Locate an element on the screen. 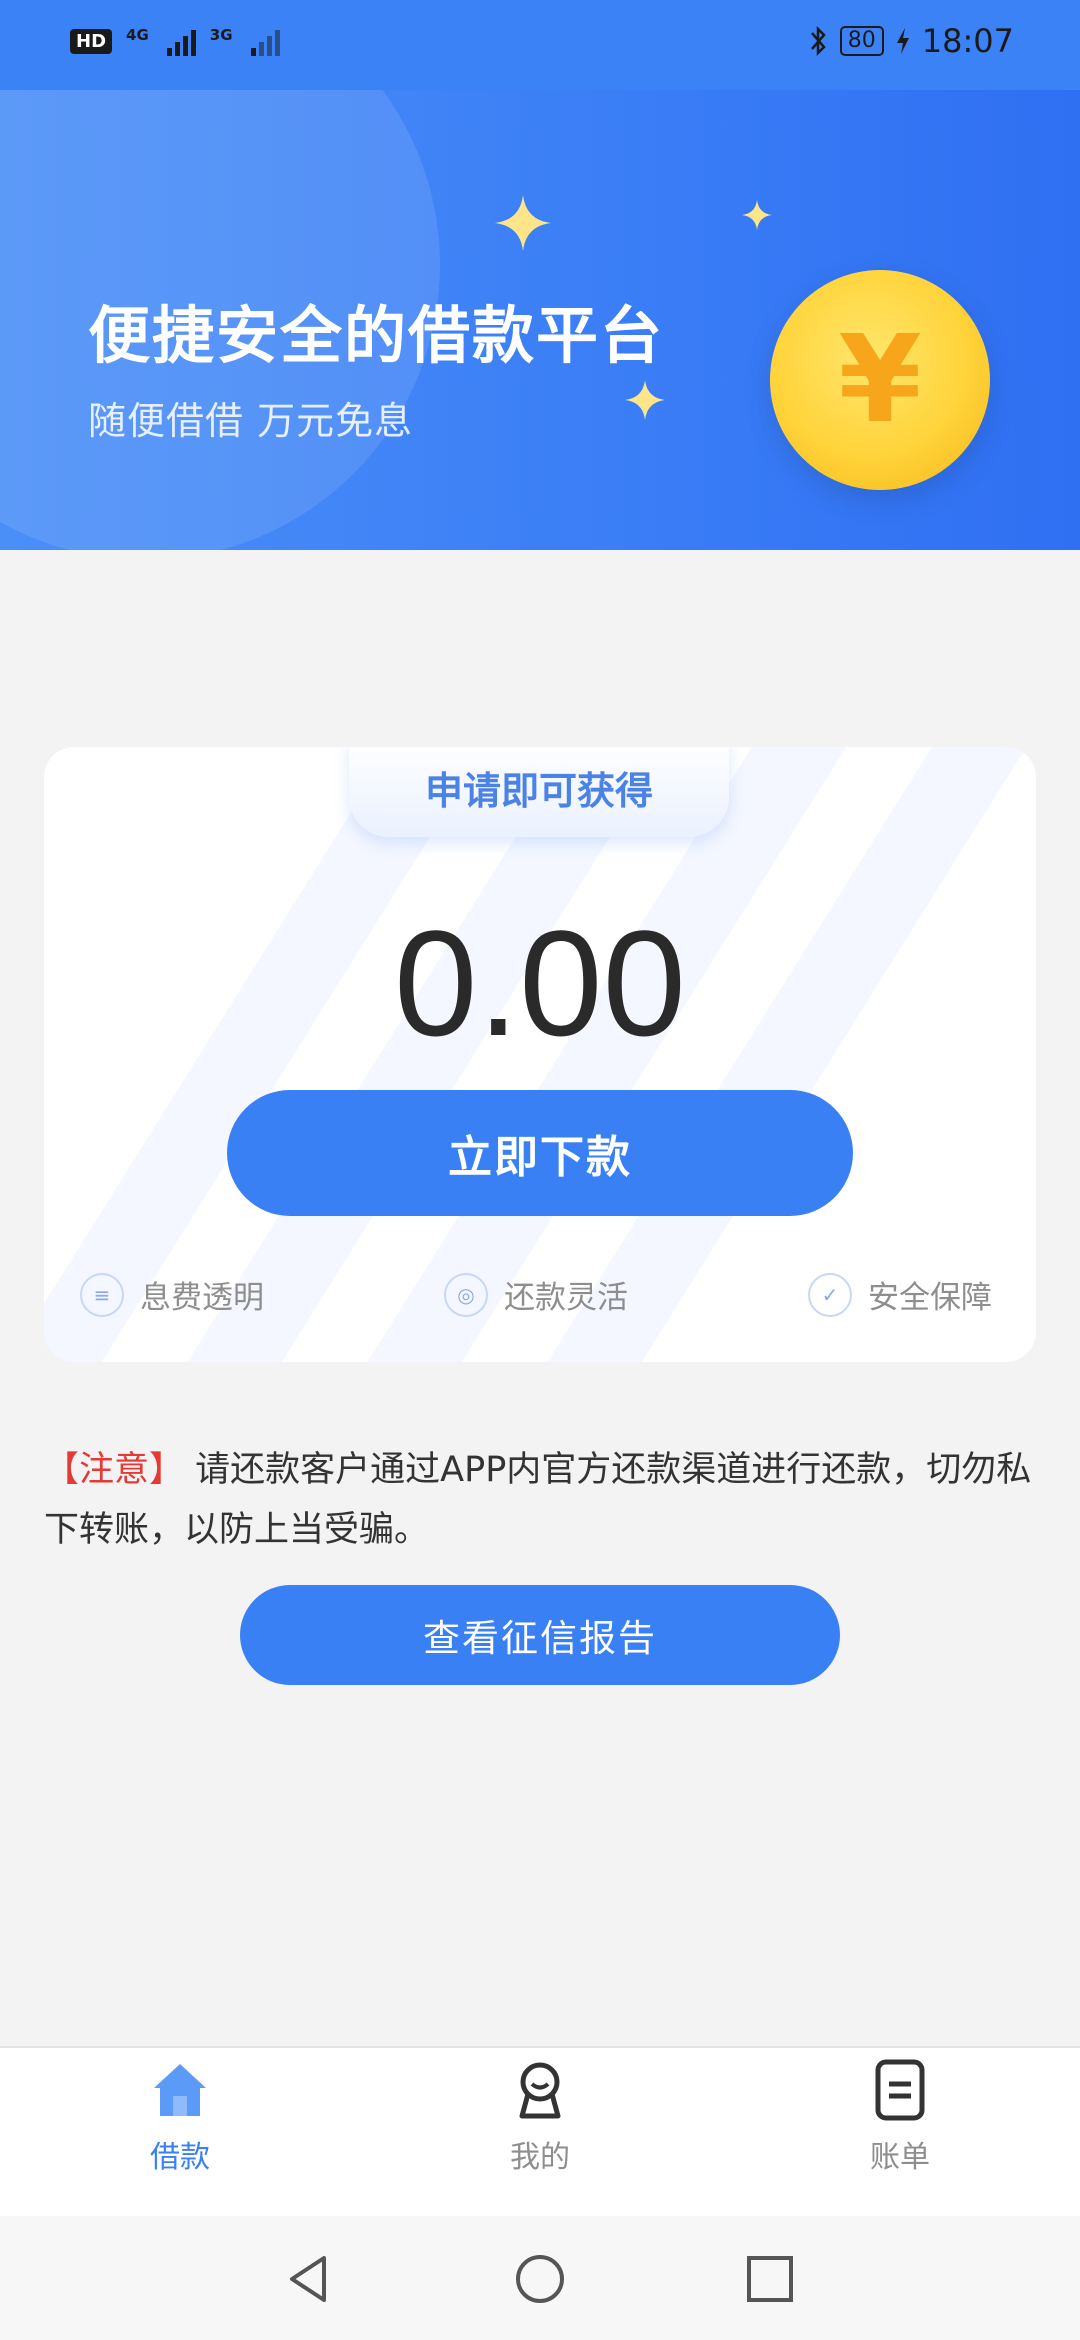  hd-badge: HD is located at coordinates (91, 41).